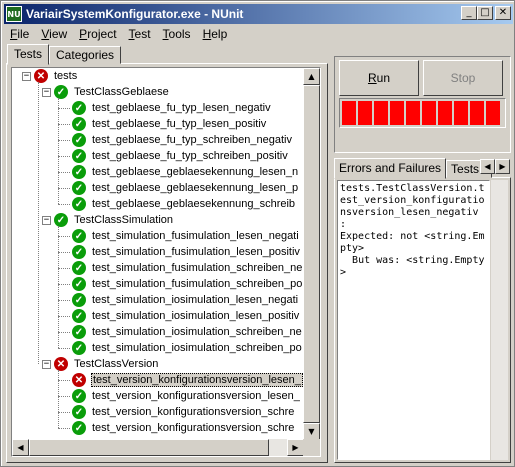  Describe the element at coordinates (485, 13) in the screenshot. I see `maximize-button: □` at that location.